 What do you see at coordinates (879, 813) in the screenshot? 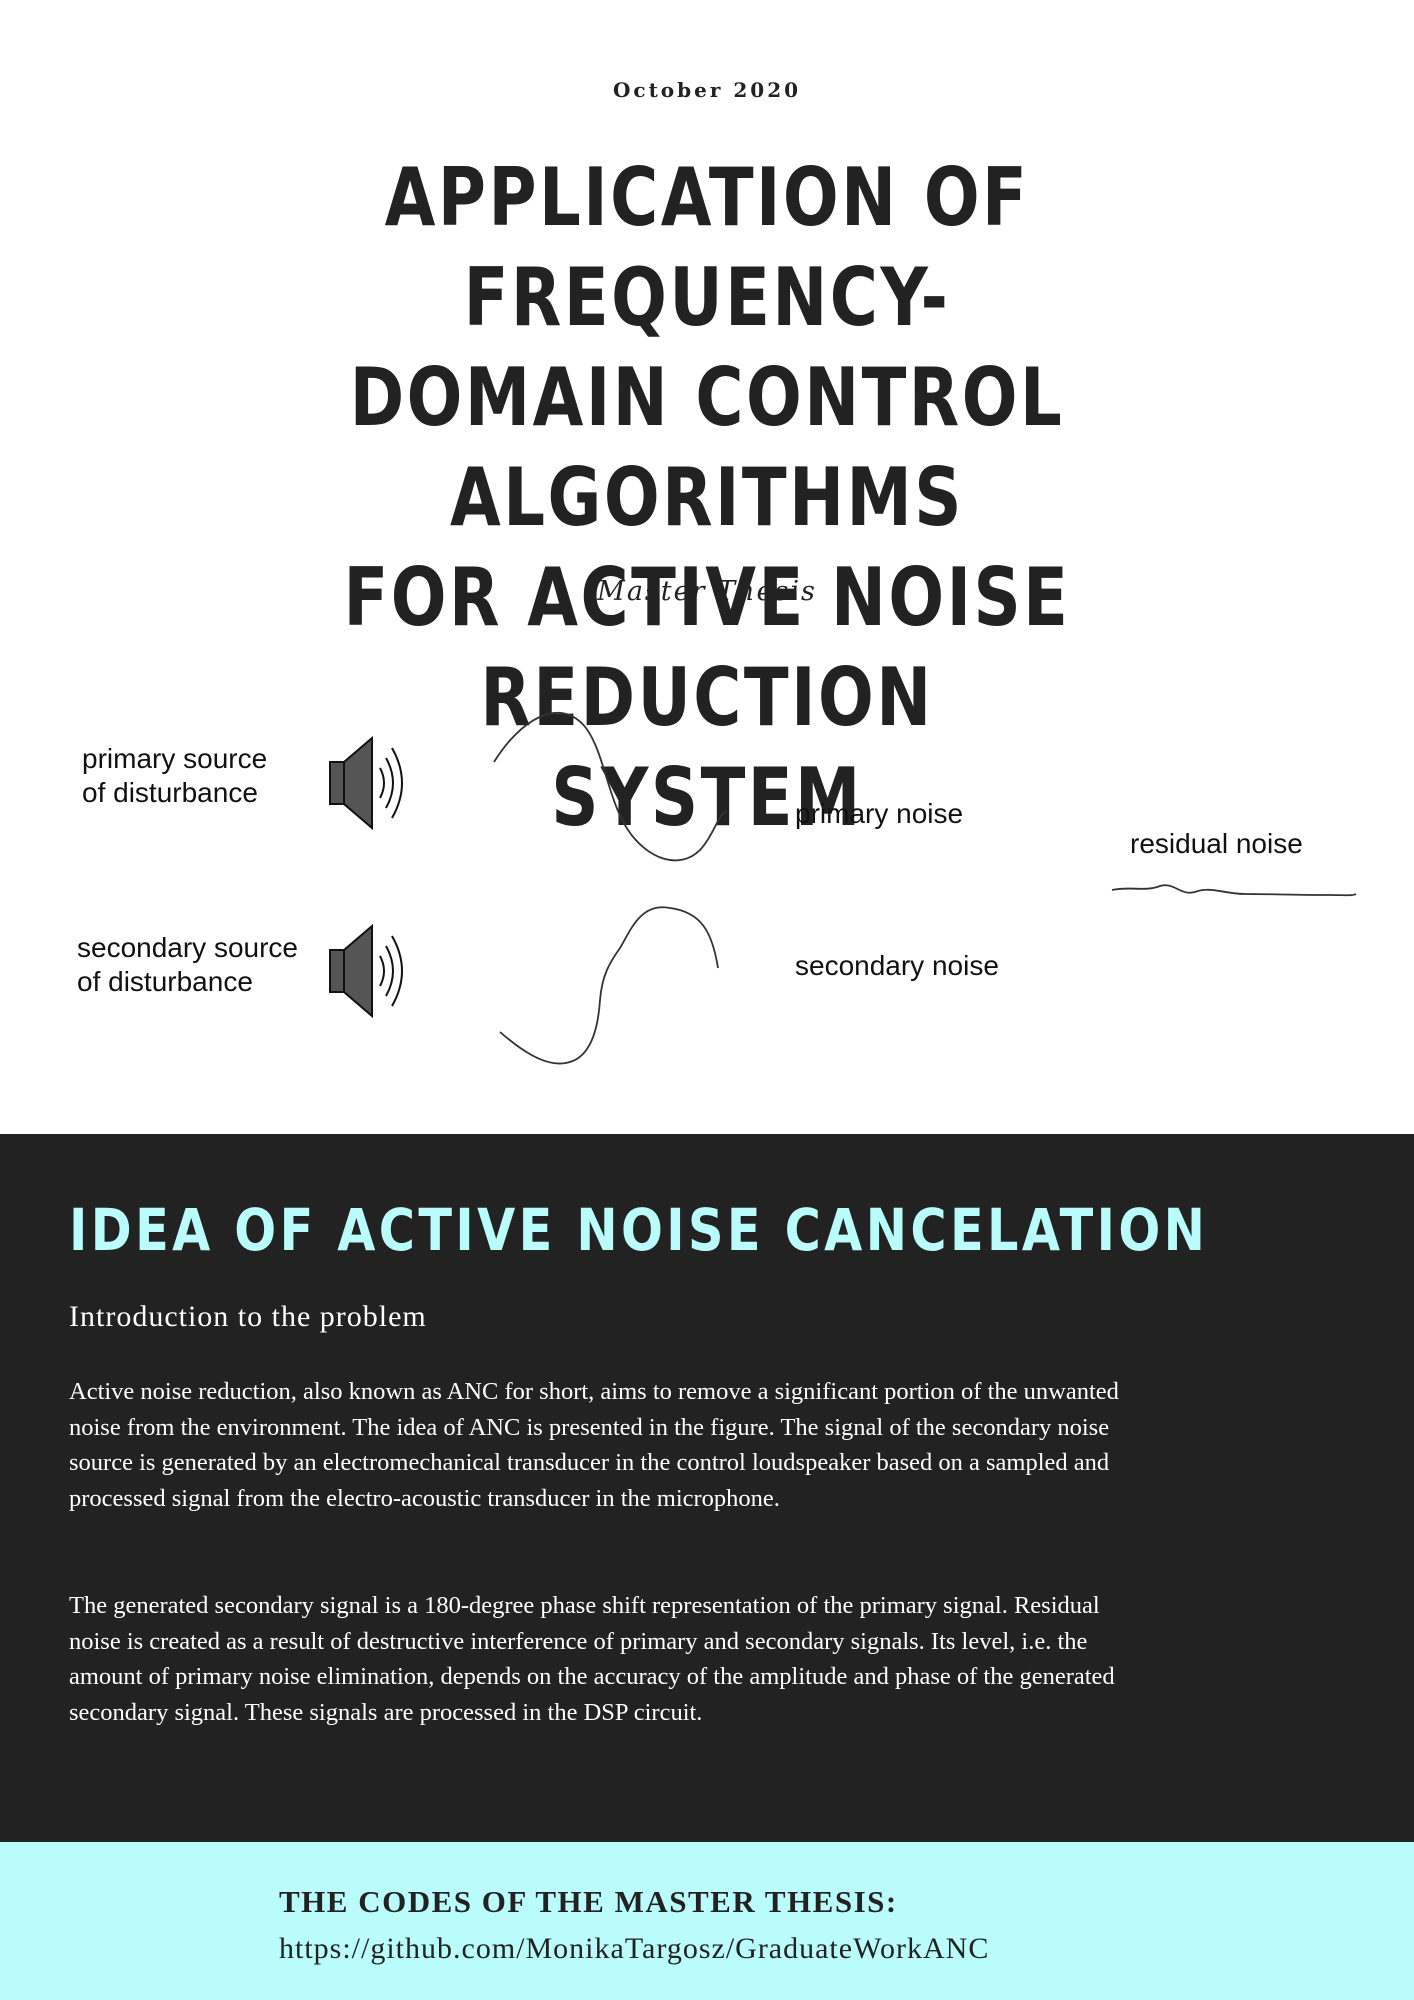
I see `primary-noise-label: primary noise` at bounding box center [879, 813].